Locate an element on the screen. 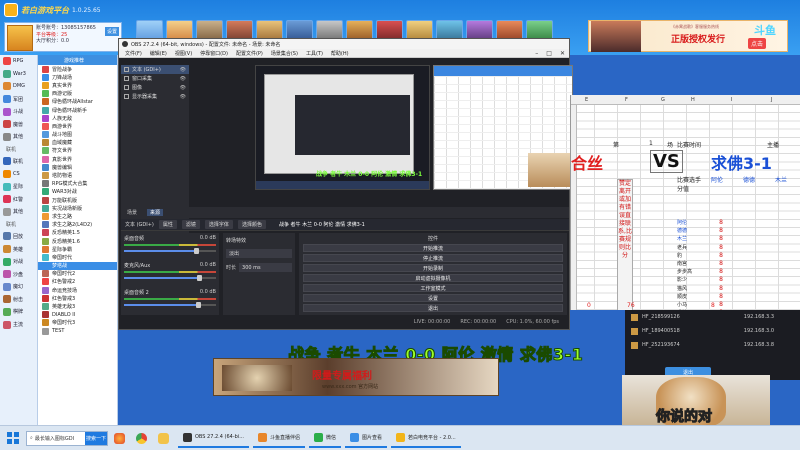 The height and width of the screenshot is (450, 800). source-item: 显示器采集 👁 is located at coordinates (155, 96).